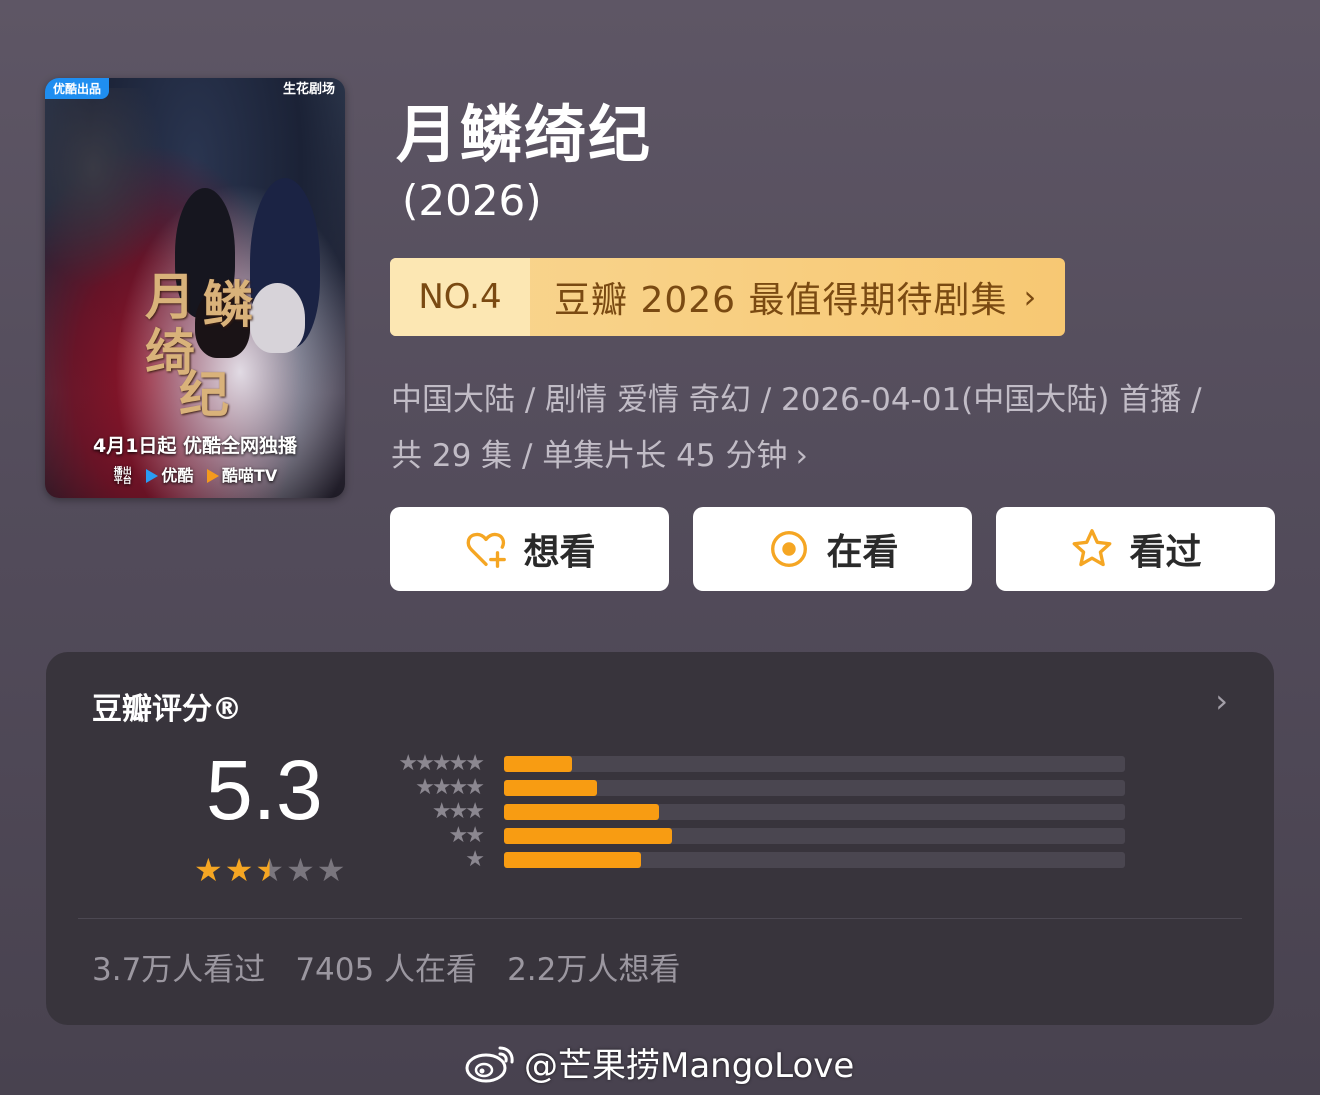 The width and height of the screenshot is (1320, 1095). I want to click on ranking-number: NO.4, so click(460, 297).